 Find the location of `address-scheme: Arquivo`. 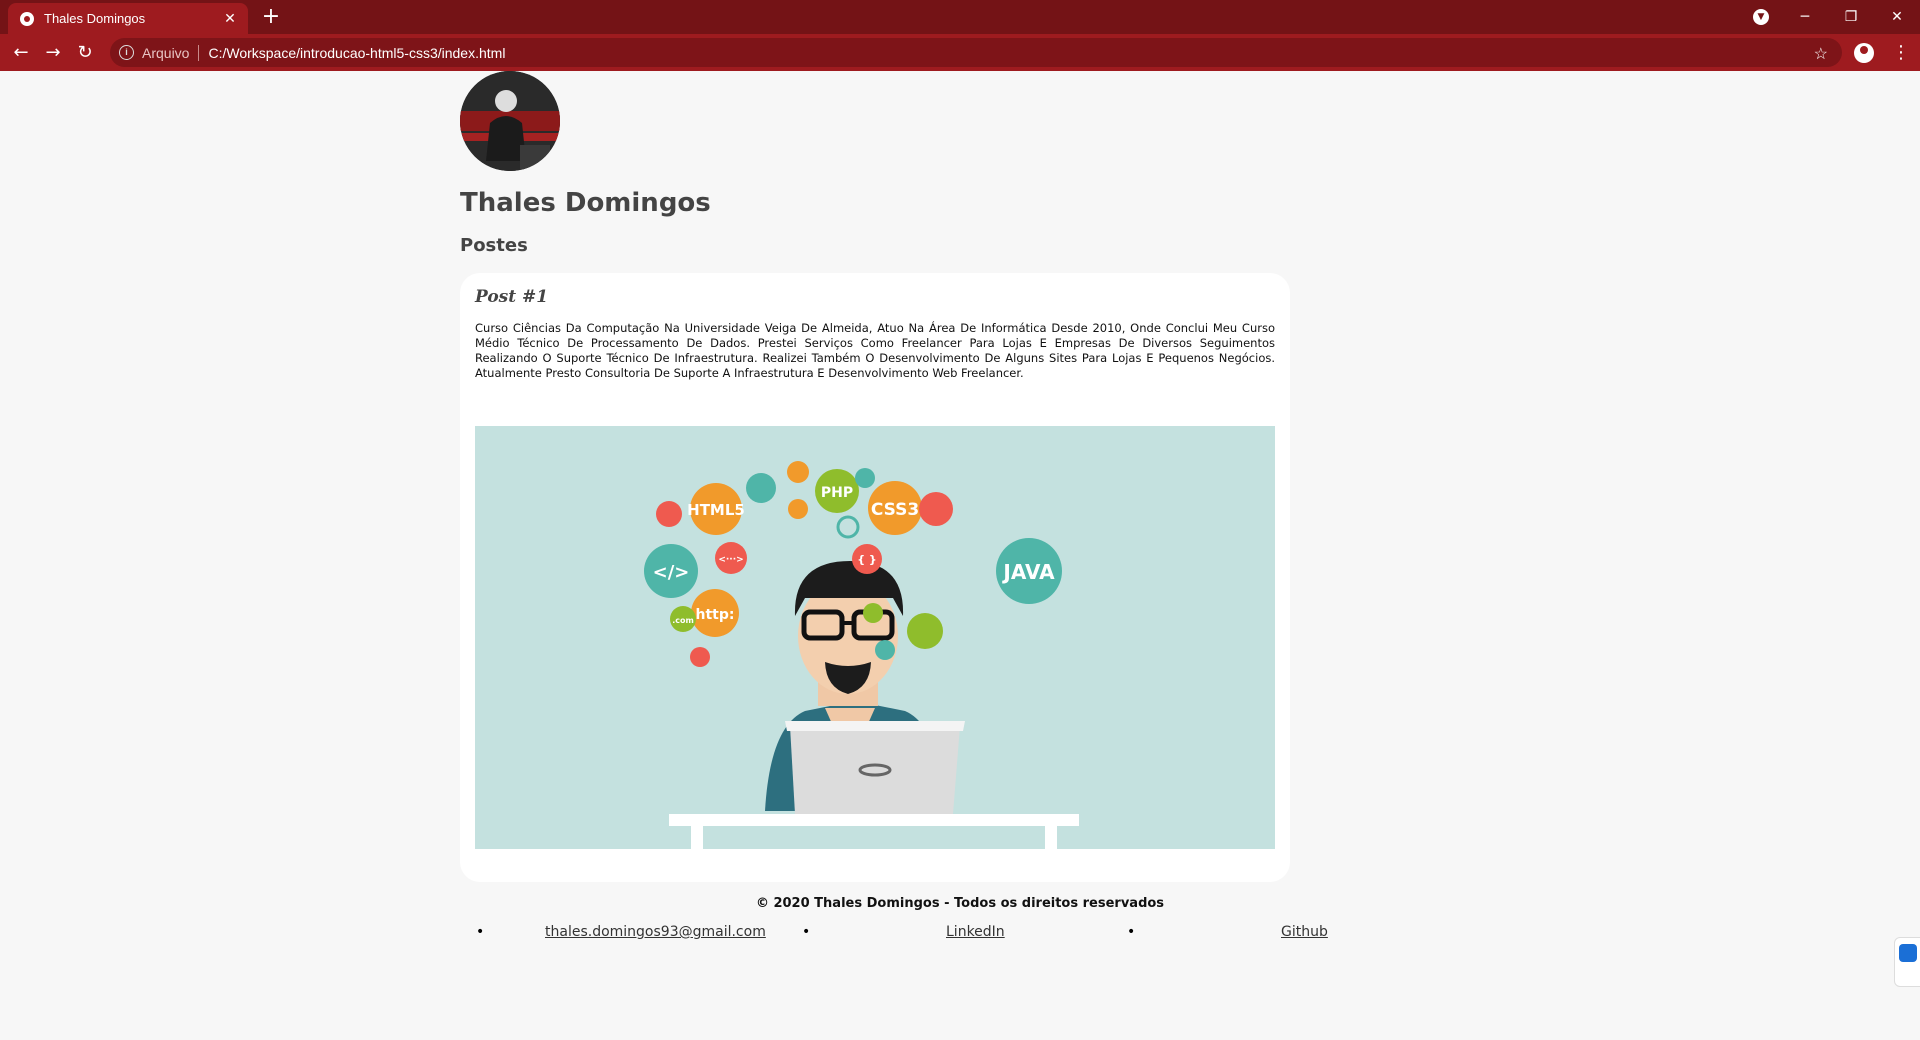

address-scheme: Arquivo is located at coordinates (166, 52).